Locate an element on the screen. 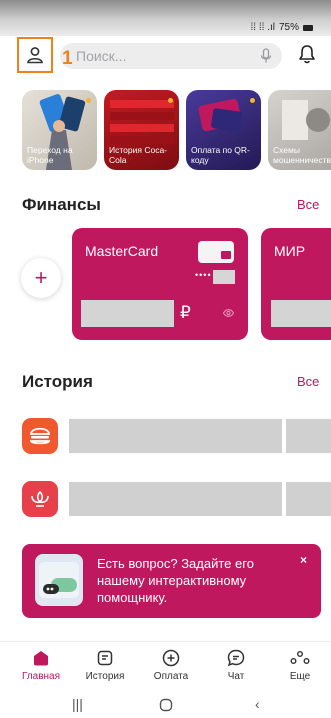  back-icon: ‹ is located at coordinates (257, 704).